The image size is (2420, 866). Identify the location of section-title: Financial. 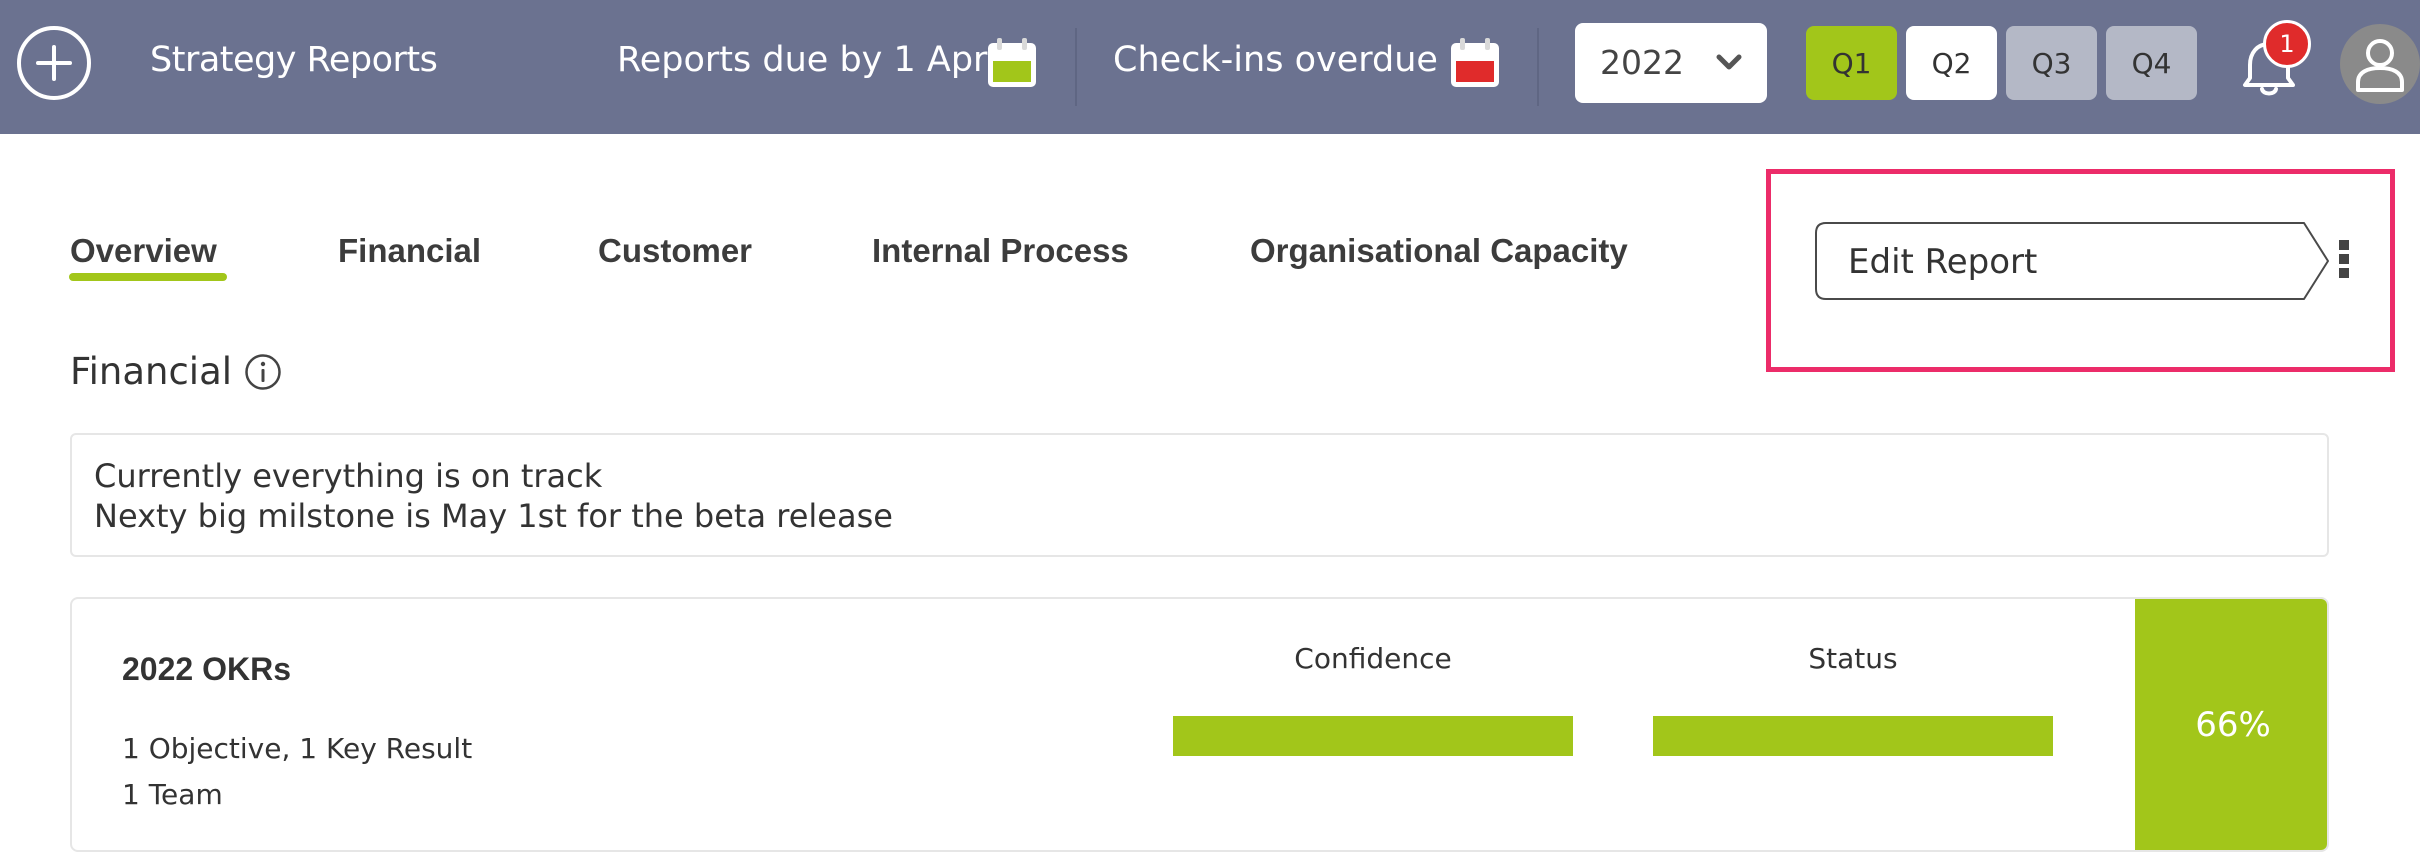
(151, 371).